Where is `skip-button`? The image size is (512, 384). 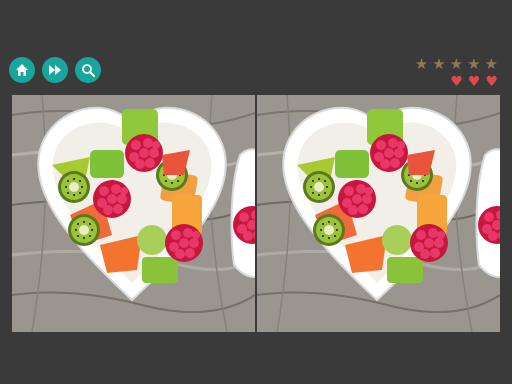 skip-button is located at coordinates (55, 70).